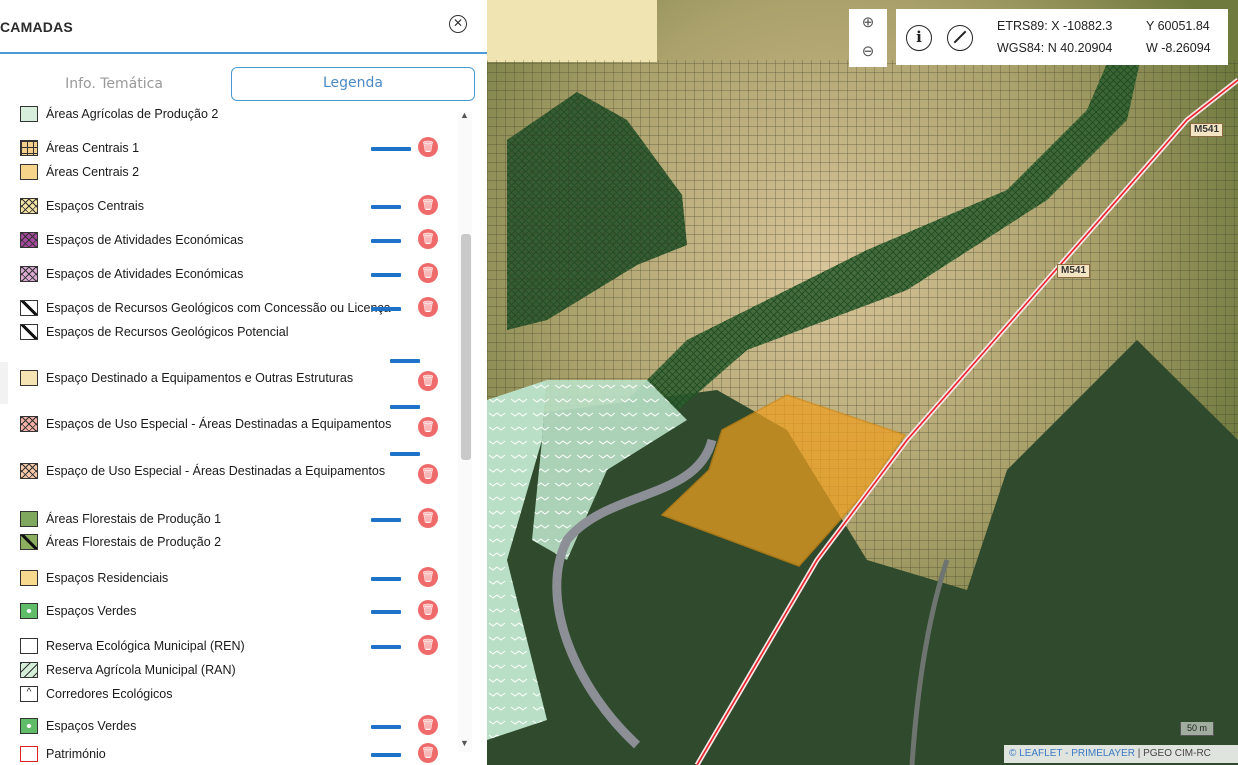  What do you see at coordinates (960, 38) in the screenshot?
I see `measure-icon` at bounding box center [960, 38].